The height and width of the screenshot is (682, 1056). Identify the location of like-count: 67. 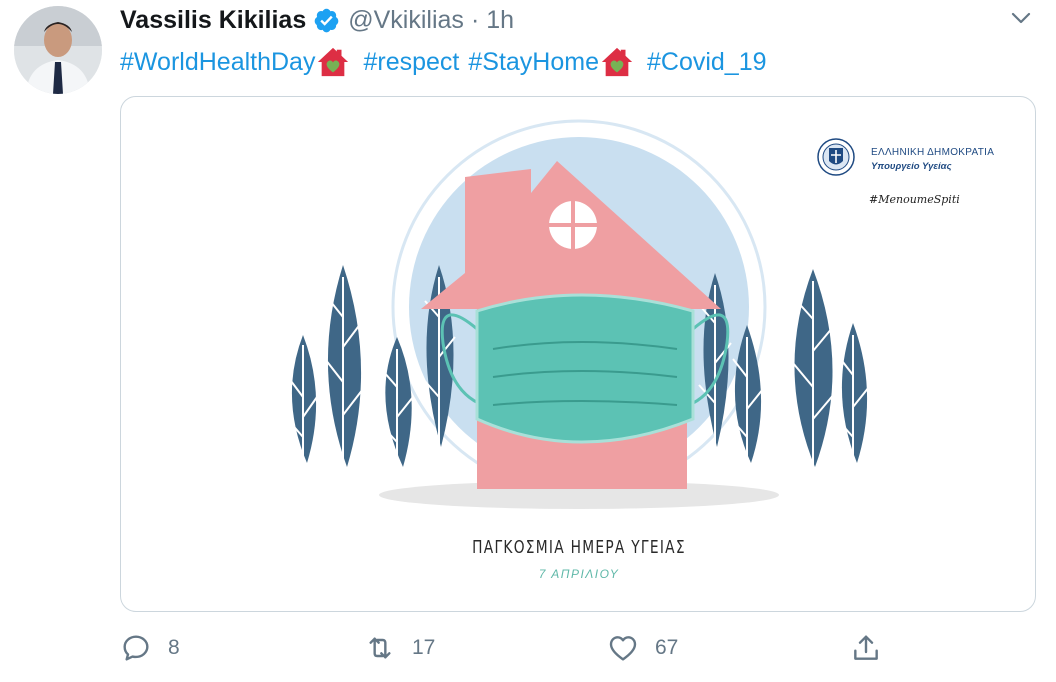
(667, 647).